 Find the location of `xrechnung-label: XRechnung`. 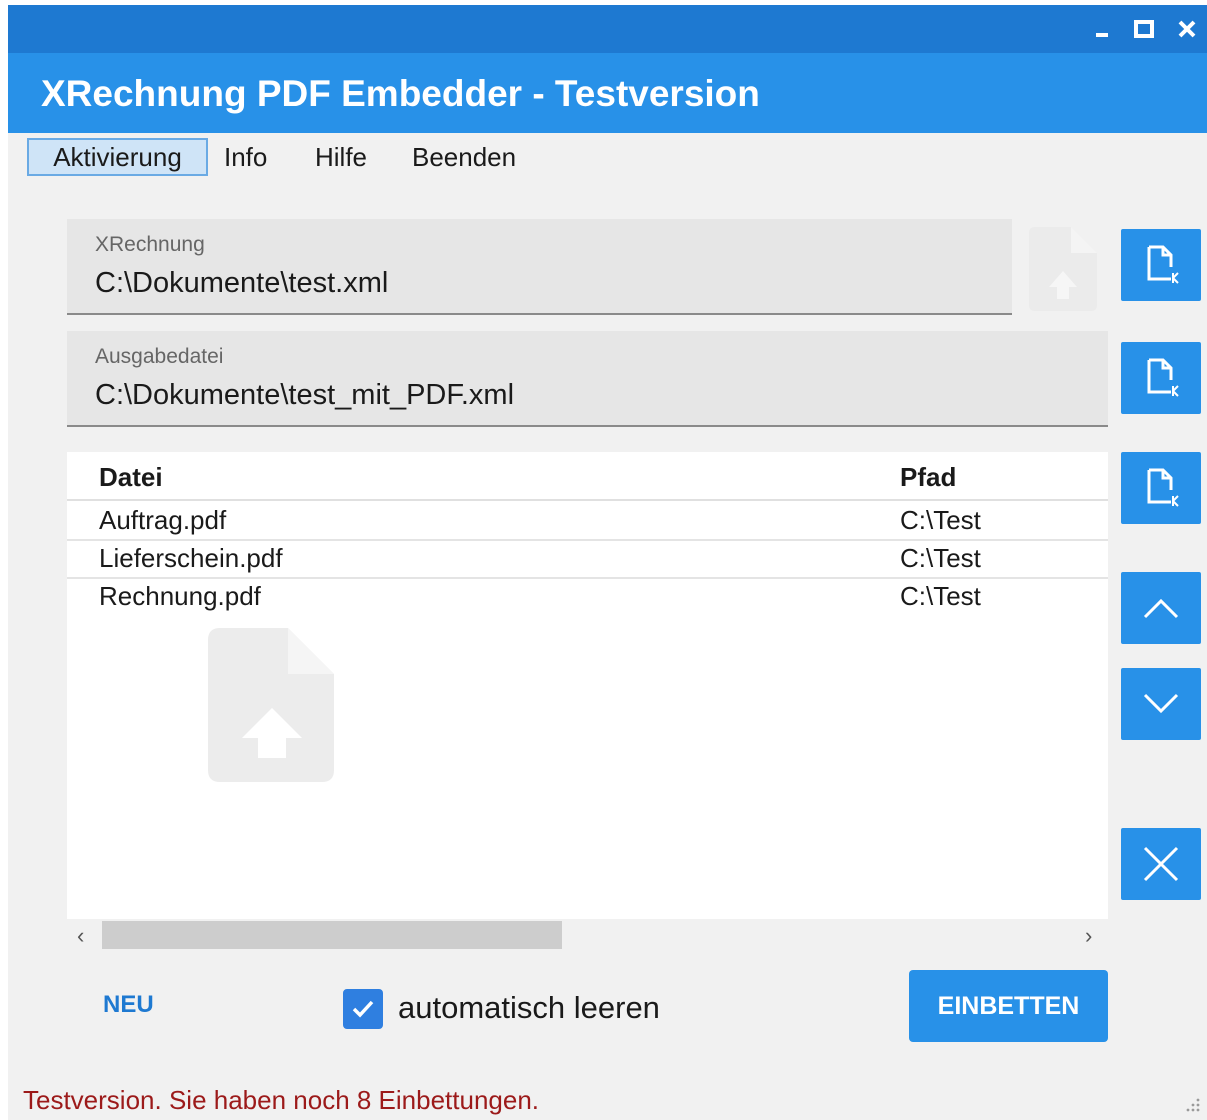

xrechnung-label: XRechnung is located at coordinates (150, 244).